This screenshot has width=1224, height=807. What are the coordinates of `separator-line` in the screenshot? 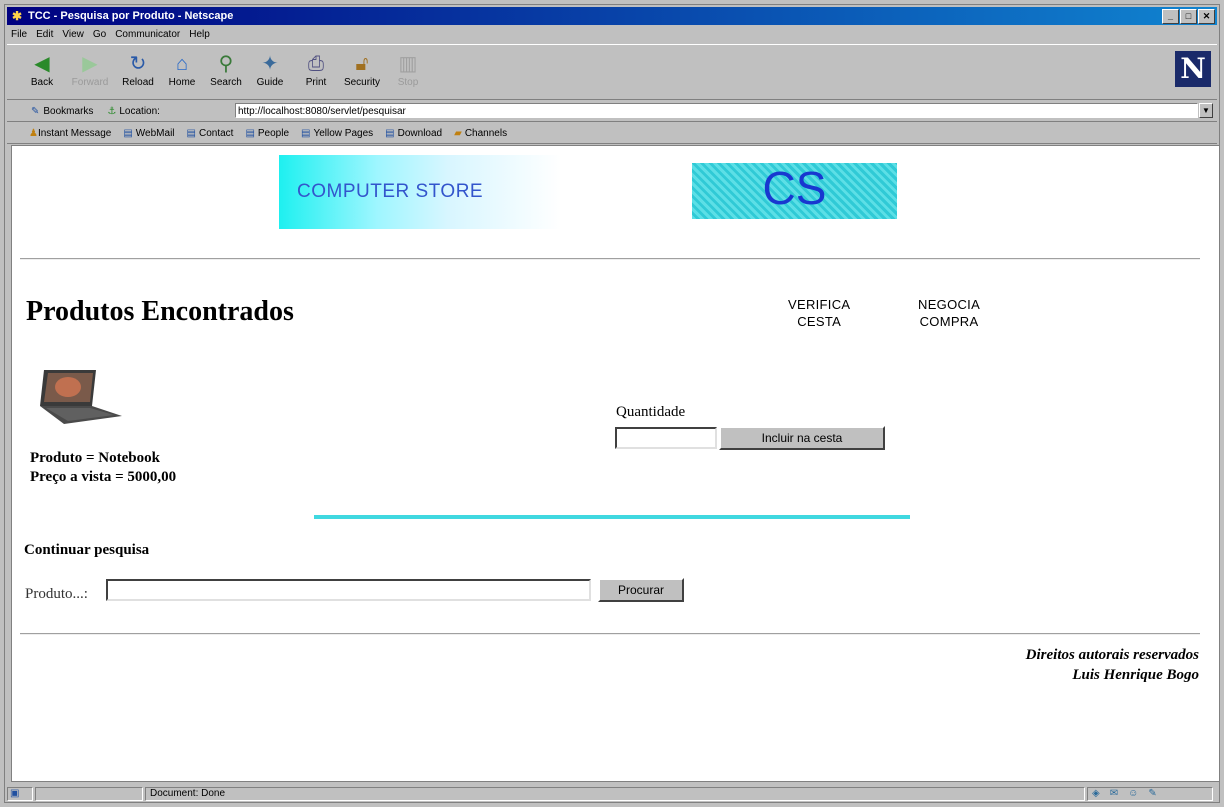 It's located at (612, 517).